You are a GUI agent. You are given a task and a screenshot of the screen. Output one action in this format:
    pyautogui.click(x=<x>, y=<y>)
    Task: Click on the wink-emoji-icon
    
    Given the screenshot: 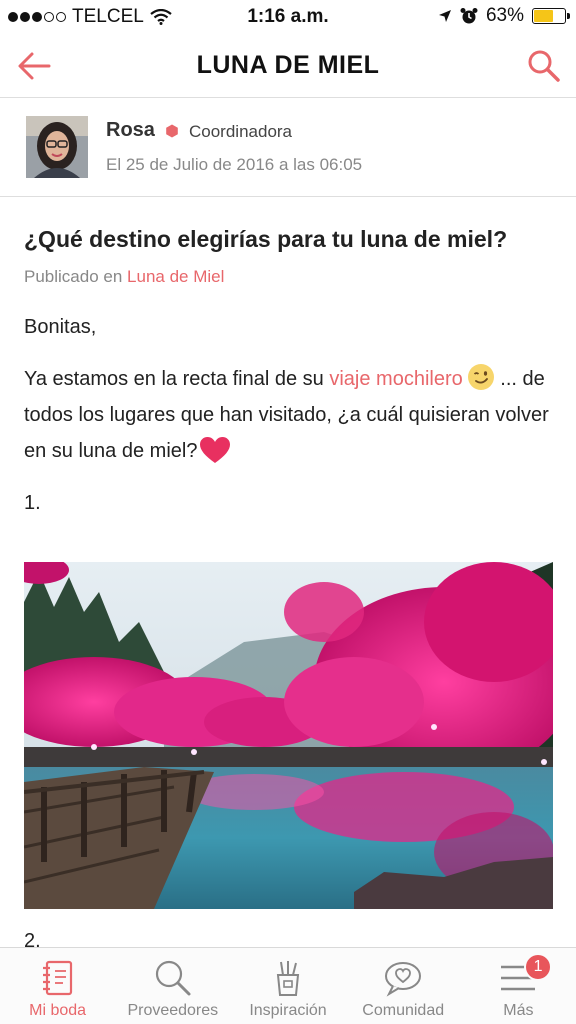 What is the action you would take?
    pyautogui.click(x=480, y=377)
    